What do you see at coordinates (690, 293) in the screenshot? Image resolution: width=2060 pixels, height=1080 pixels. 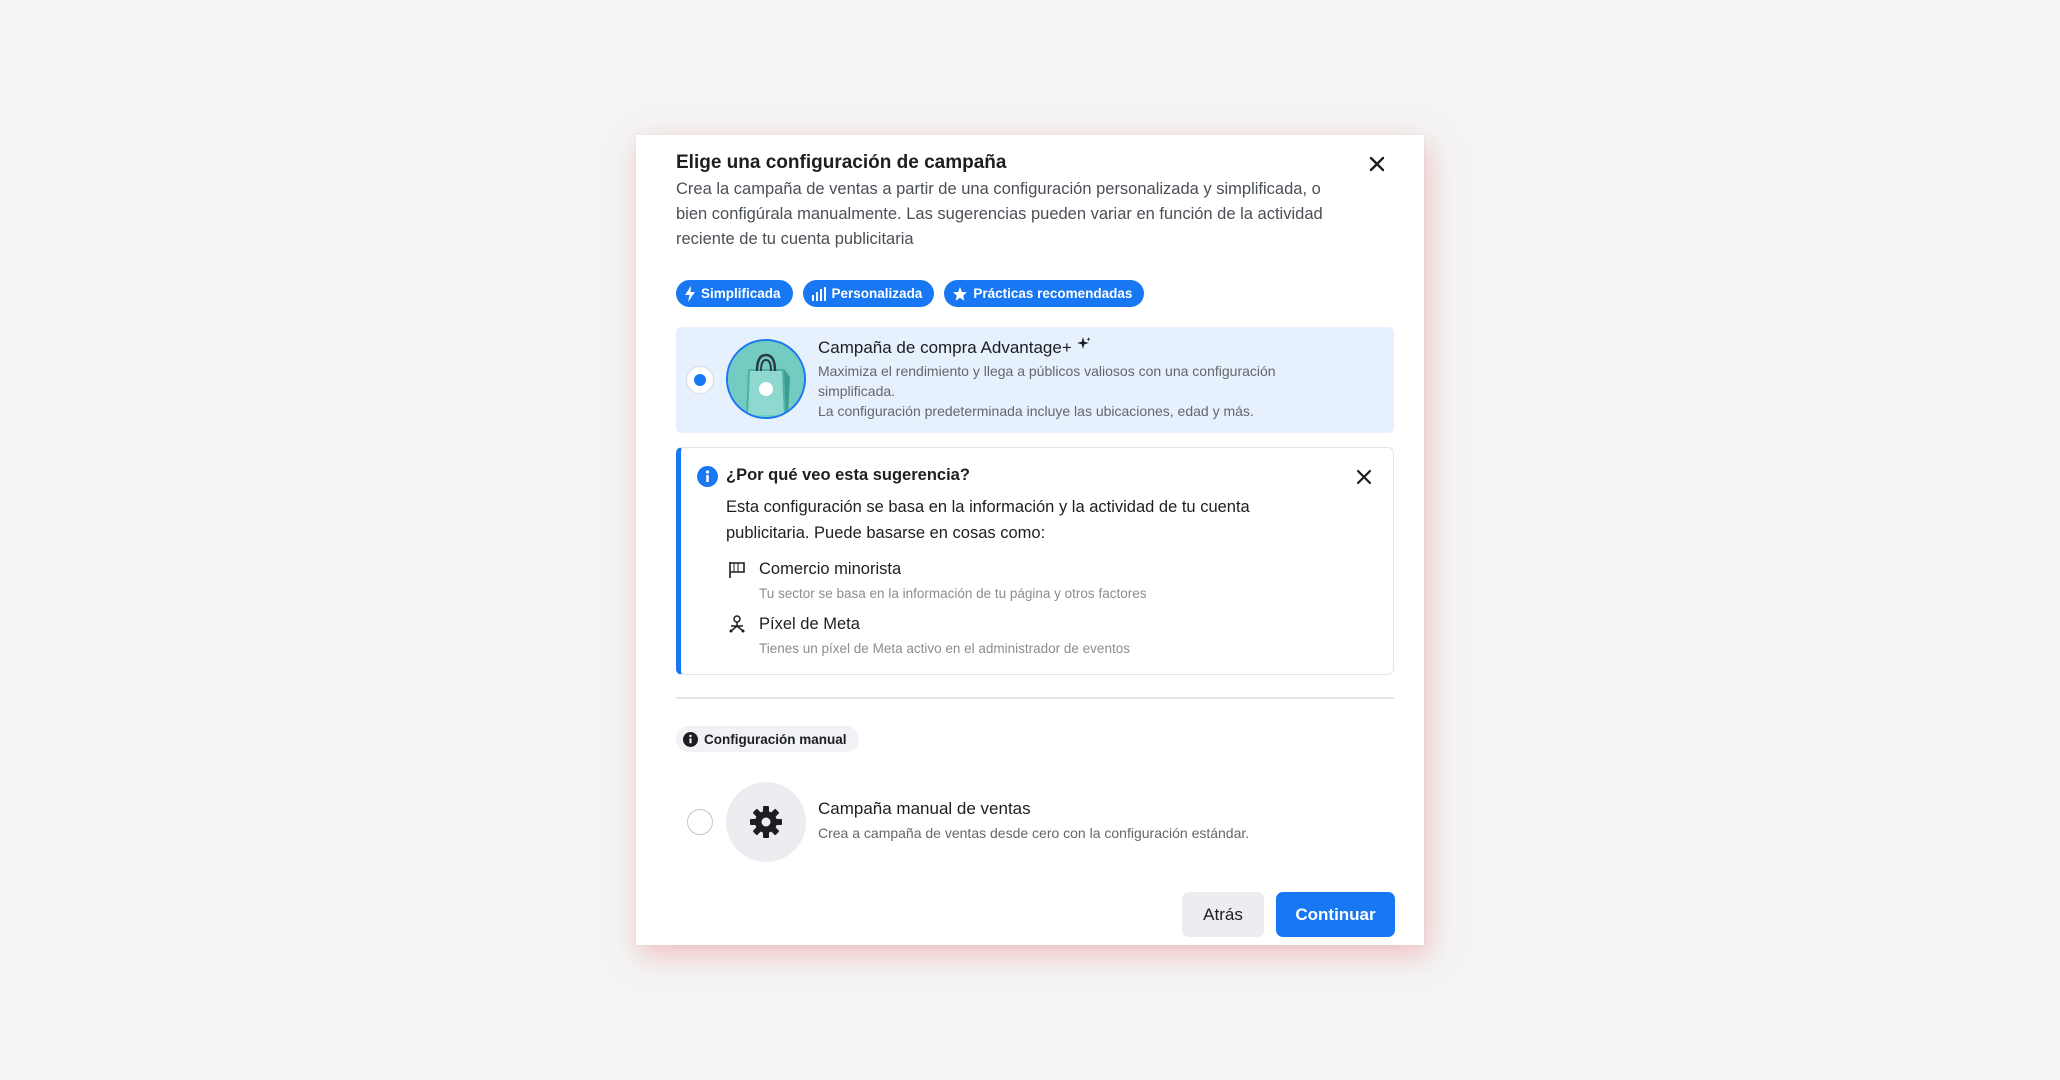 I see `lightning-icon` at bounding box center [690, 293].